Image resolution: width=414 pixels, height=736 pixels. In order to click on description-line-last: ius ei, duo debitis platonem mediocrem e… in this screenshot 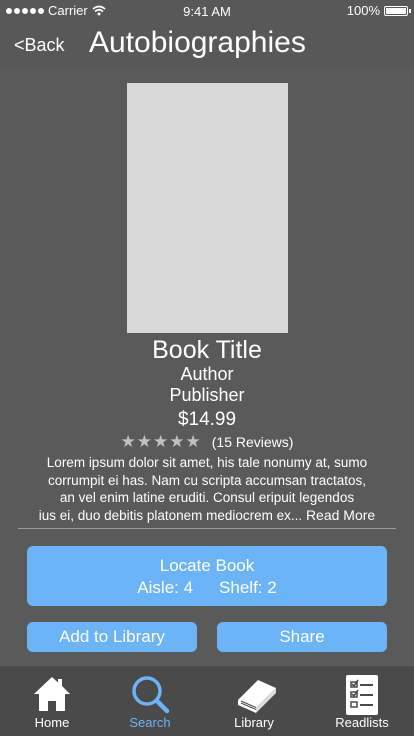, I will do `click(207, 516)`.